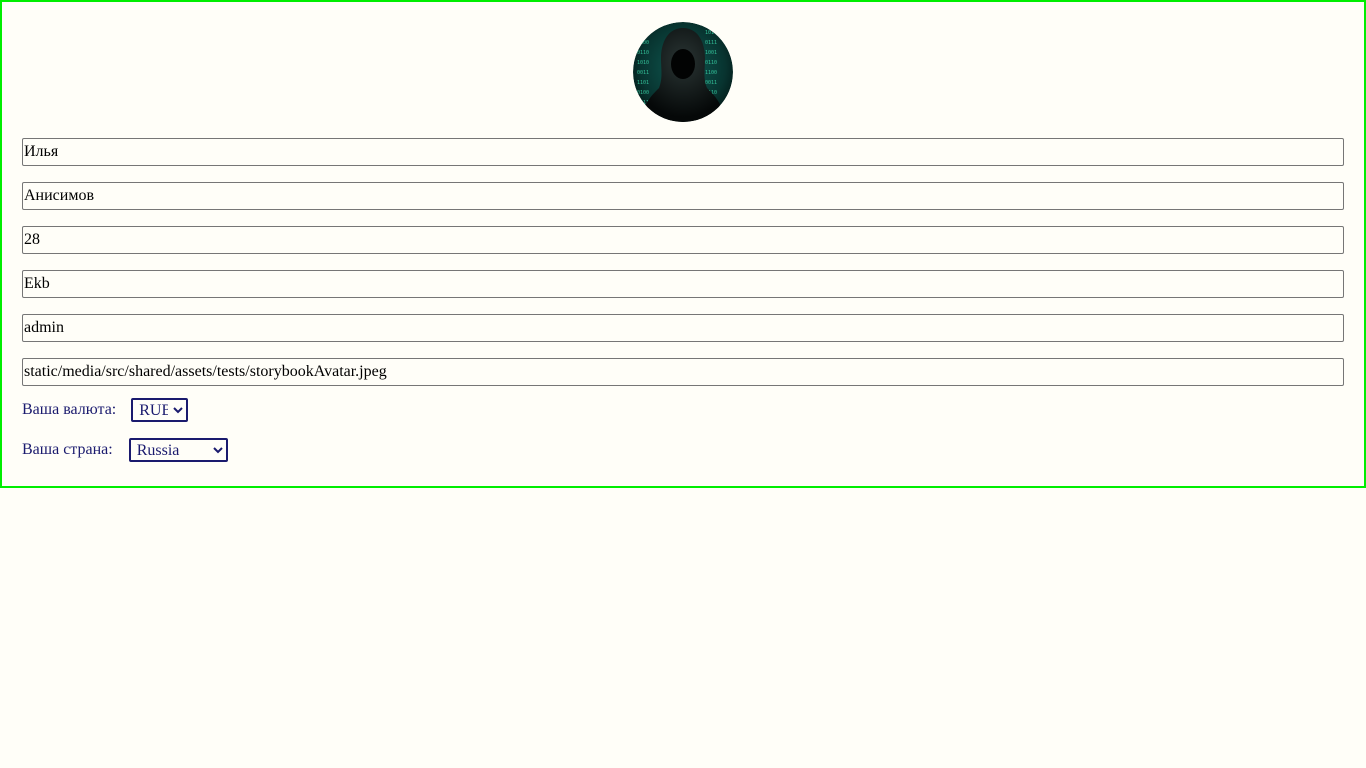 The width and height of the screenshot is (1366, 768). What do you see at coordinates (643, 93) in the screenshot?
I see `svg-text: 0100` at bounding box center [643, 93].